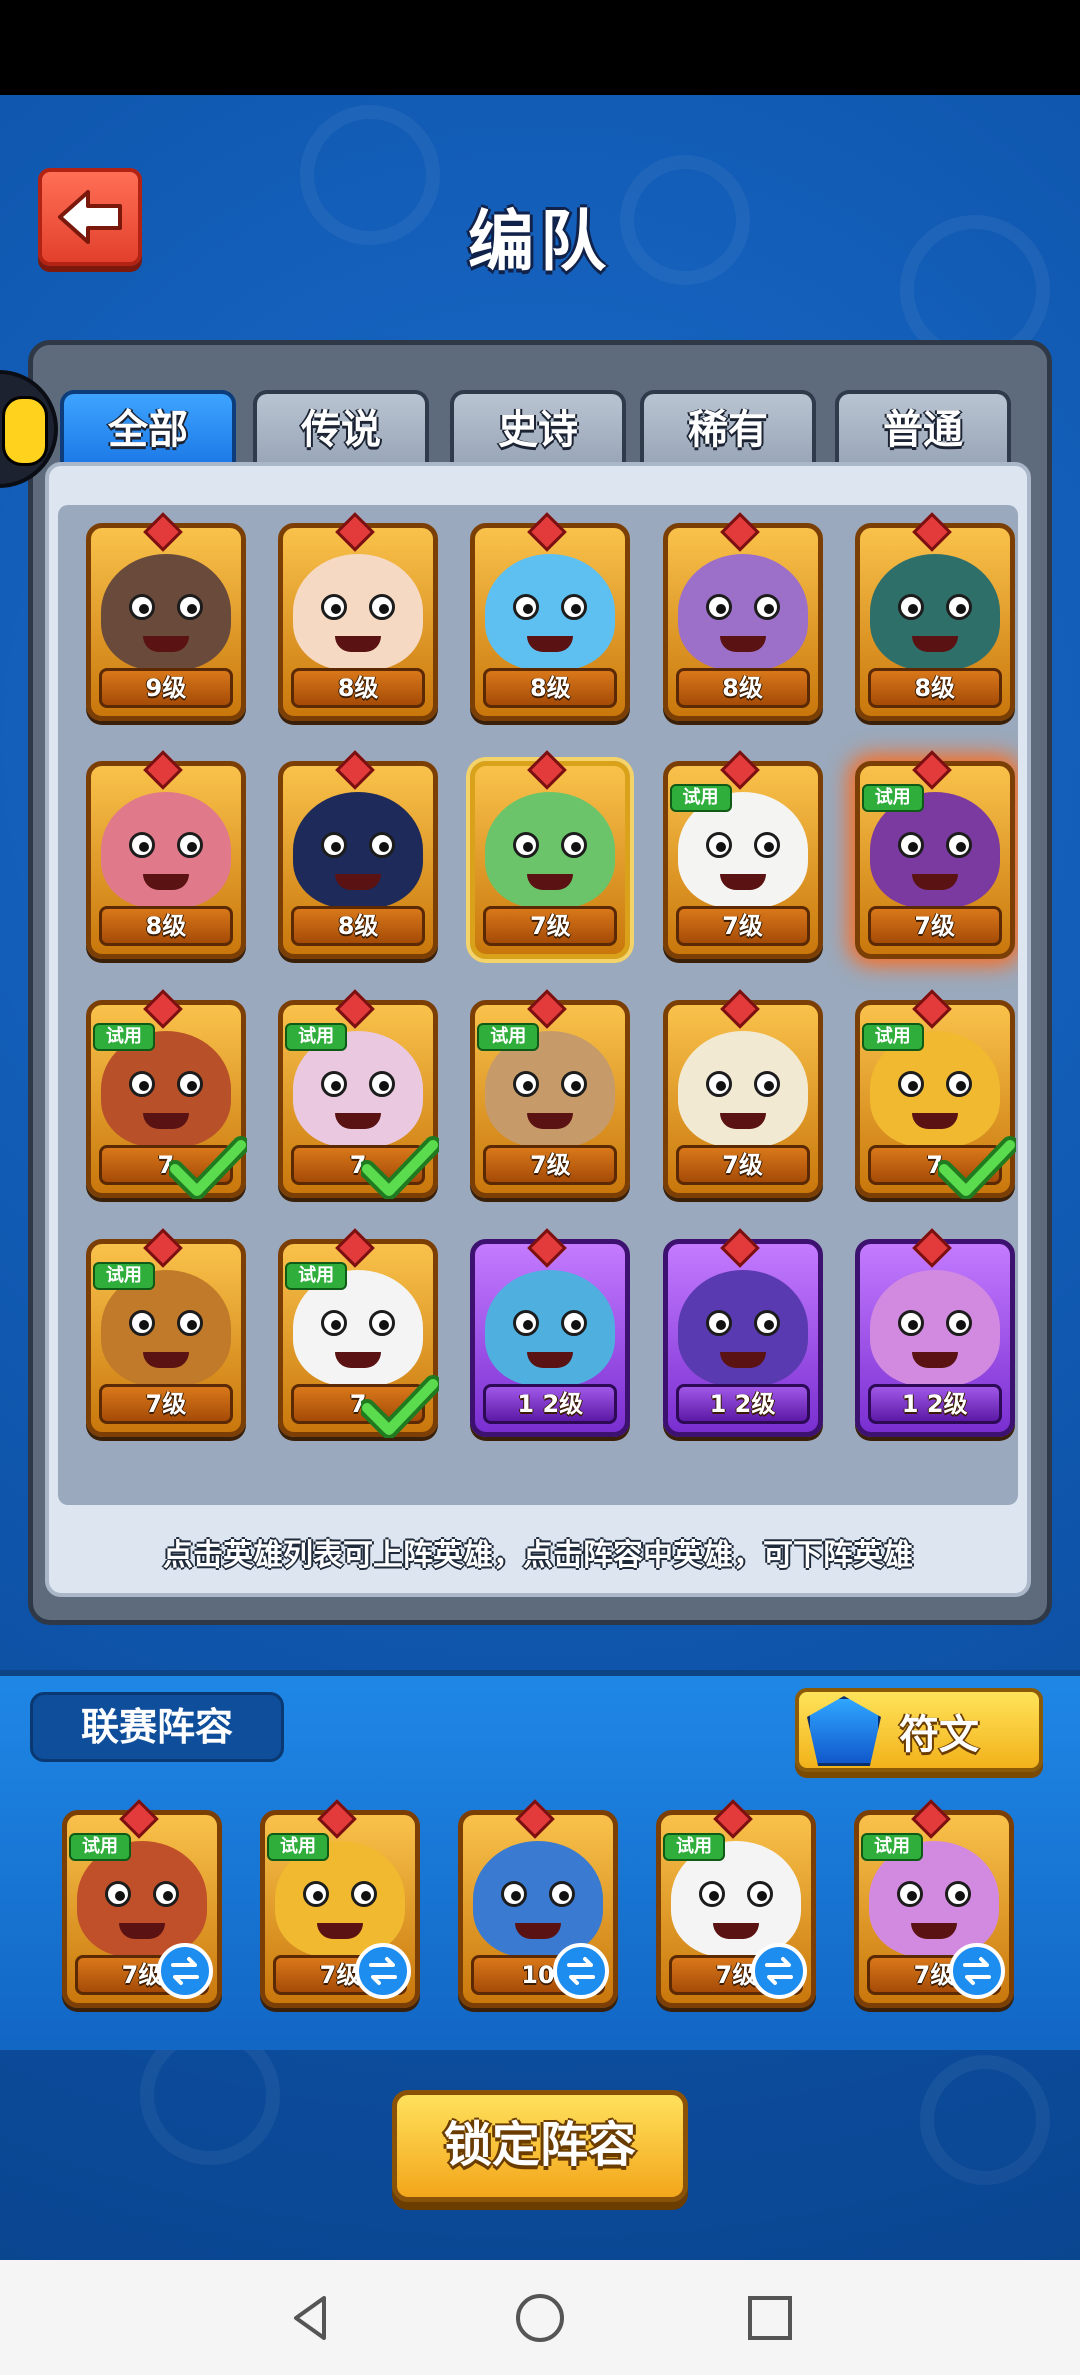 The image size is (1080, 2375). I want to click on hero-card: 9级, so click(165, 616).